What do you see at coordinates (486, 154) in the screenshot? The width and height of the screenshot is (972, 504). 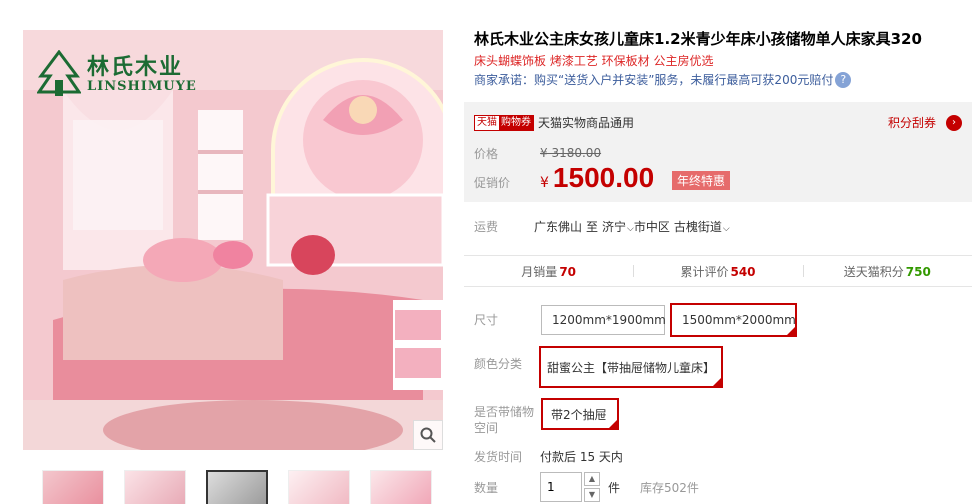 I see `price-label: 价格` at bounding box center [486, 154].